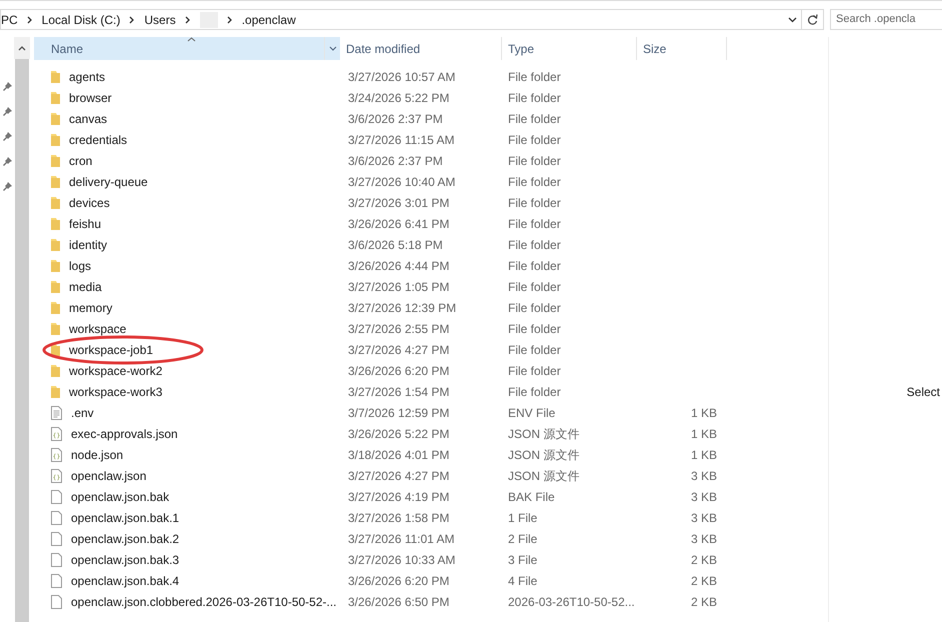 The height and width of the screenshot is (622, 942). I want to click on file-row: workspace-work3 3/27/2026 1:54 PM File folder, so click(431, 391).